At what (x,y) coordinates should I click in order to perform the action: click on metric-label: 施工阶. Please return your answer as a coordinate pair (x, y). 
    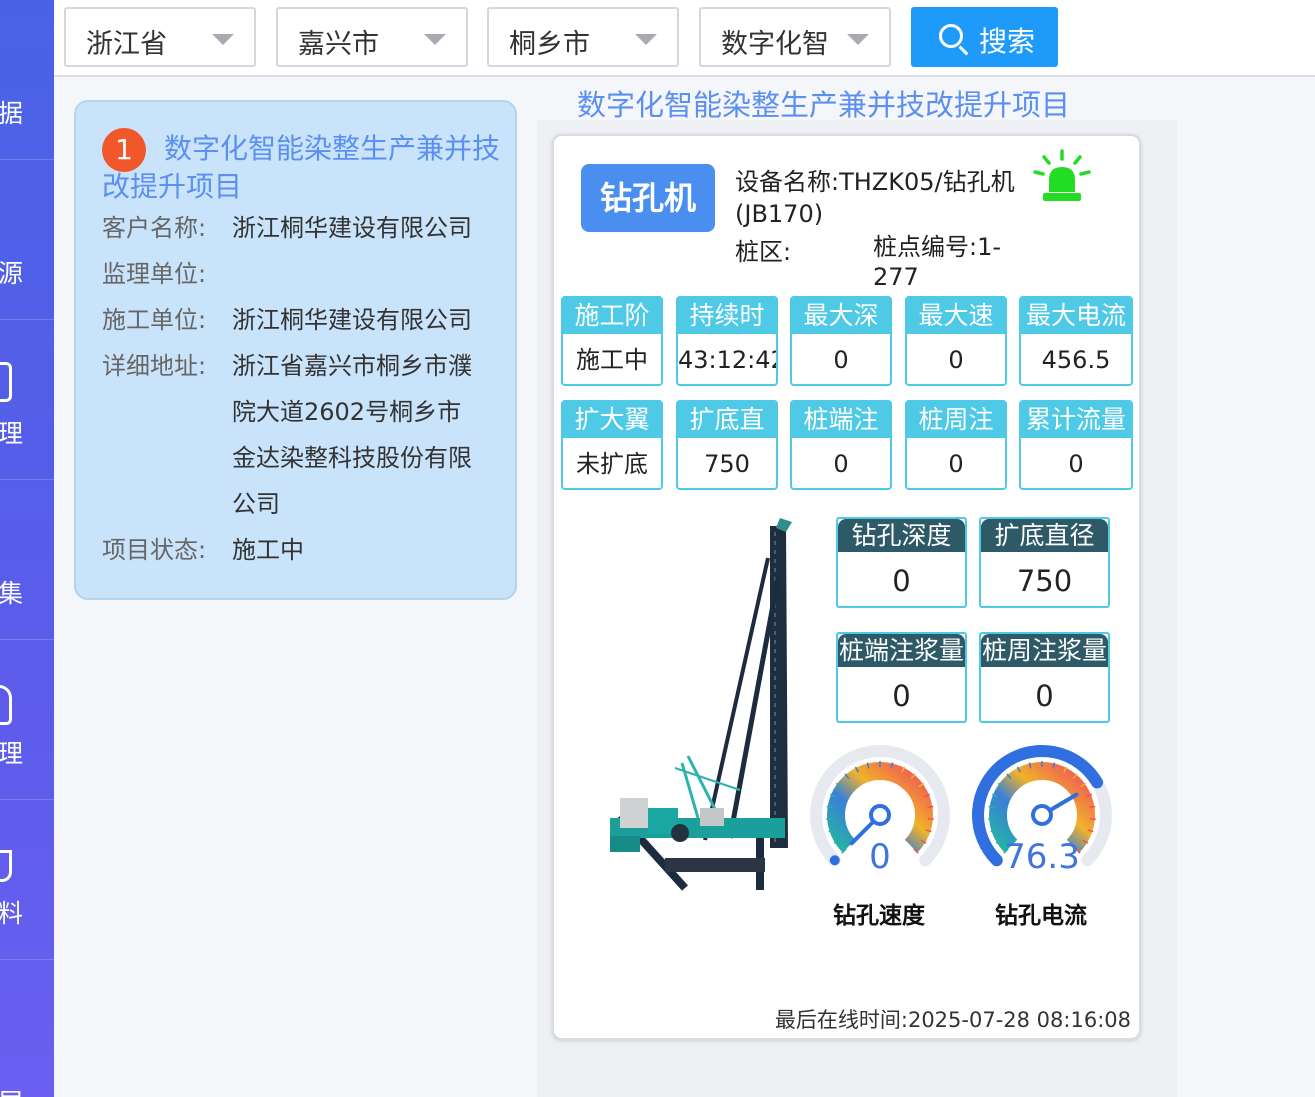
    Looking at the image, I should click on (612, 316).